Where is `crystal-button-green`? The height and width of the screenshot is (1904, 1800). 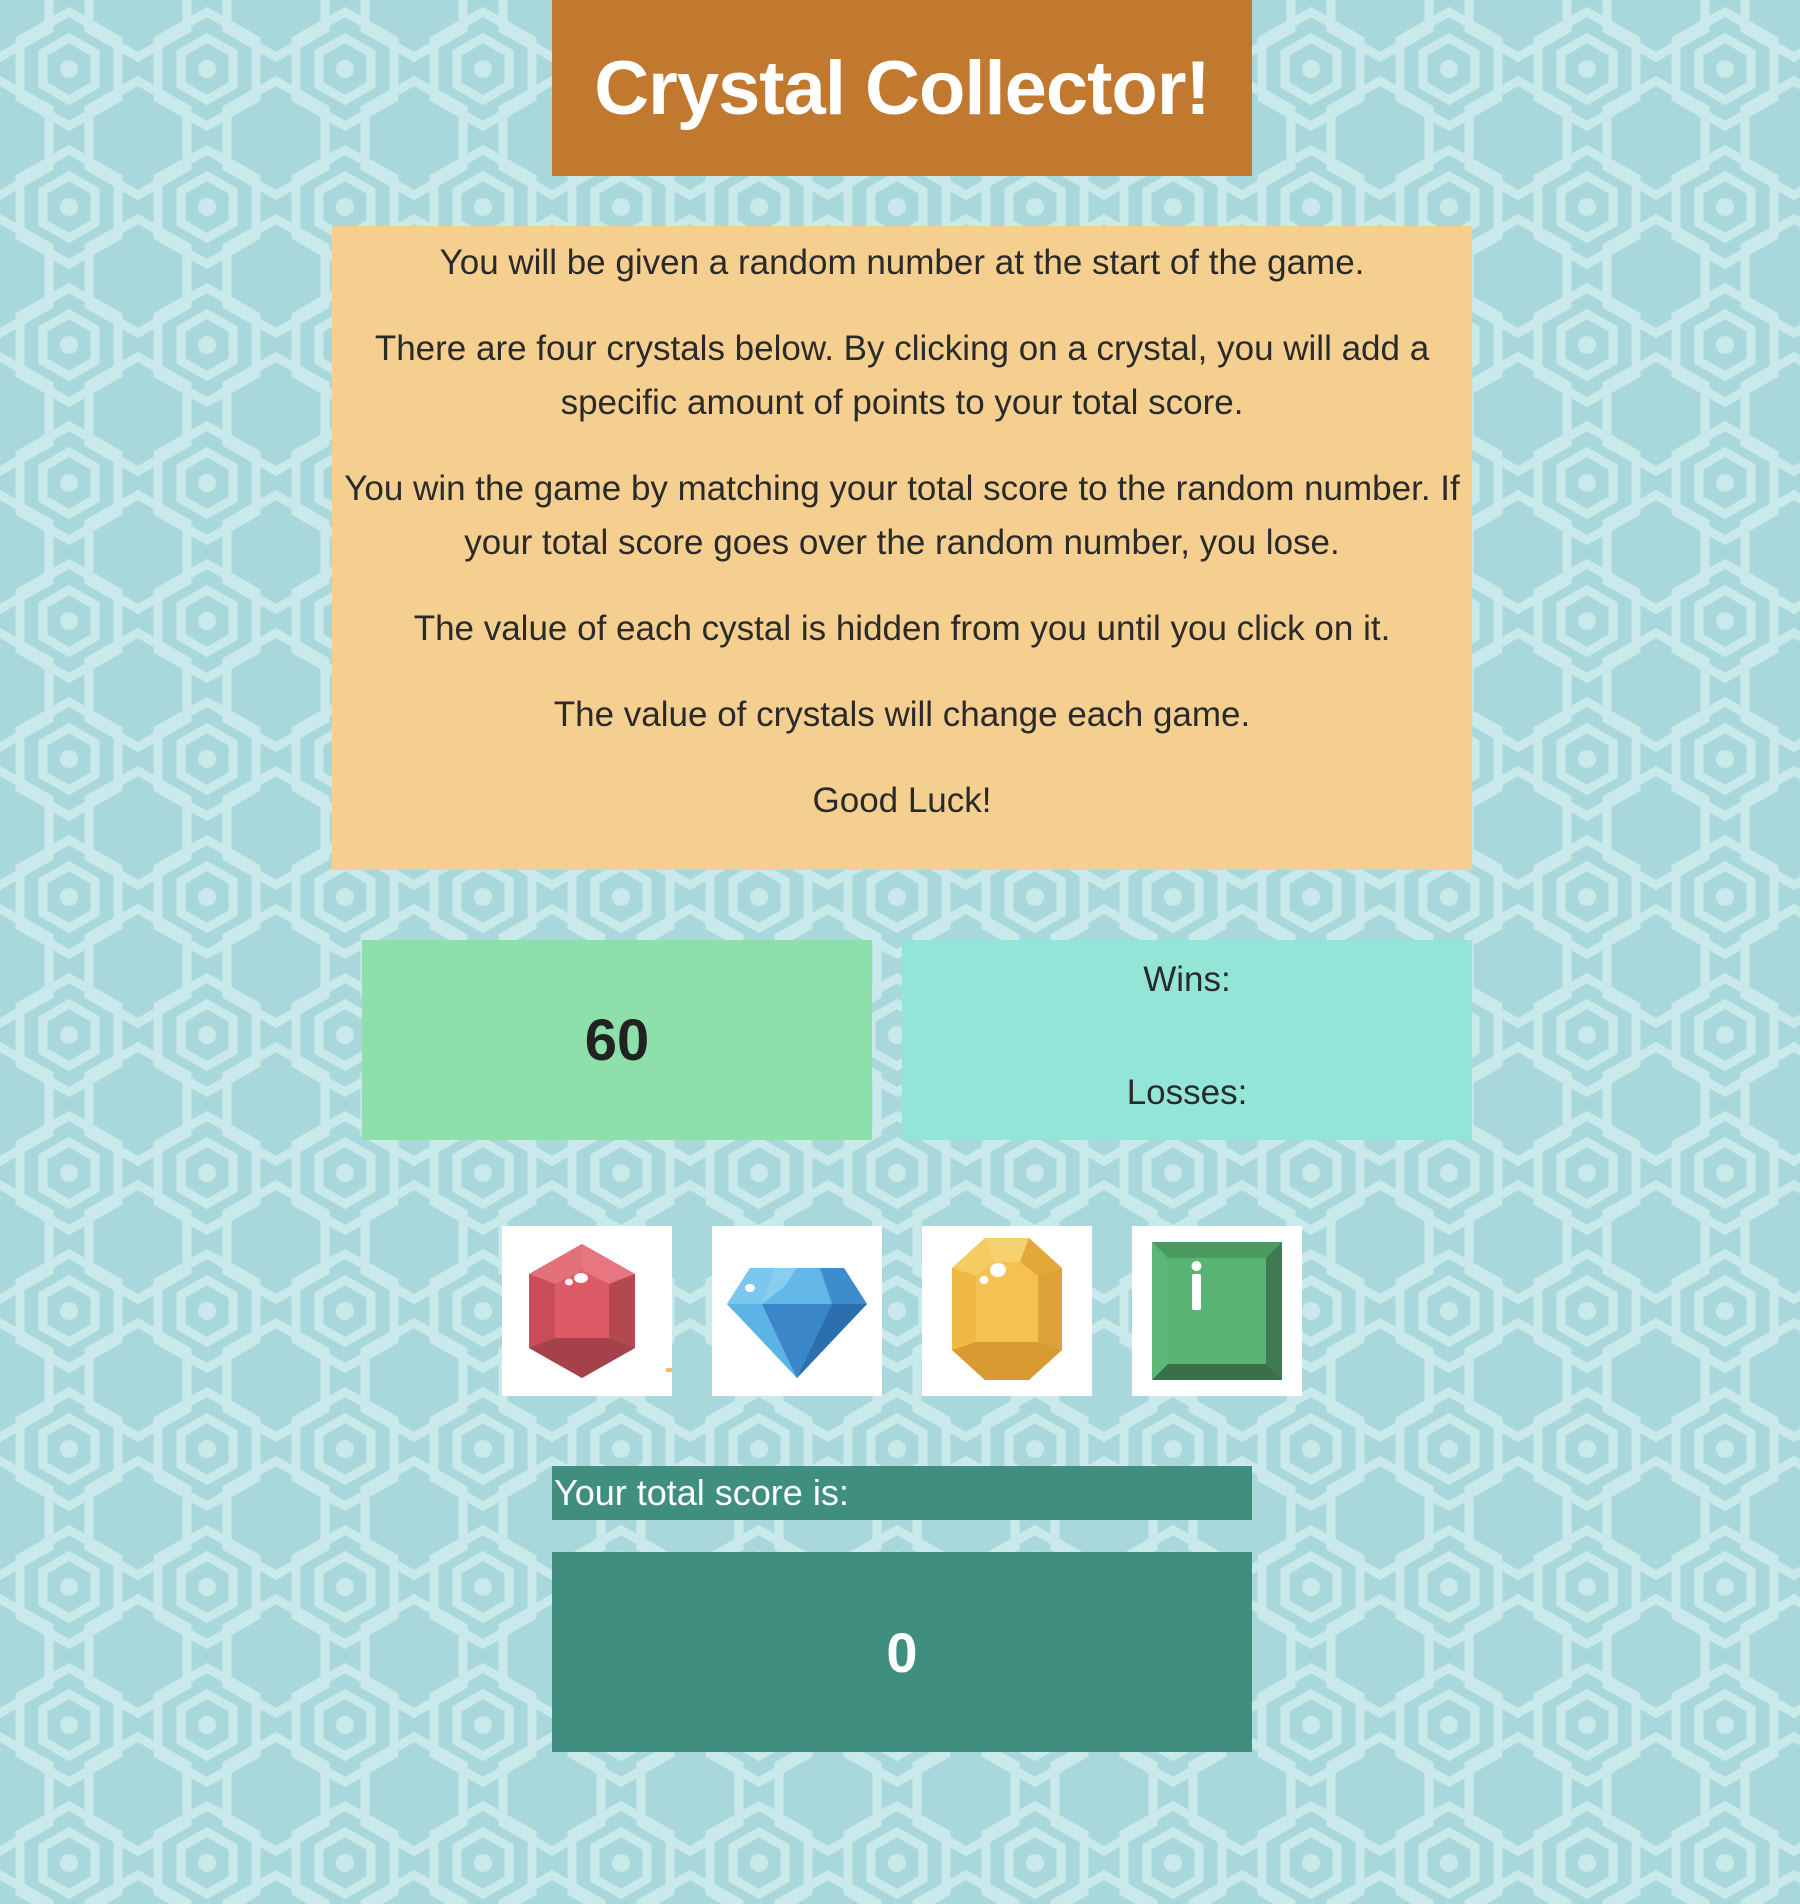 crystal-button-green is located at coordinates (1217, 1311).